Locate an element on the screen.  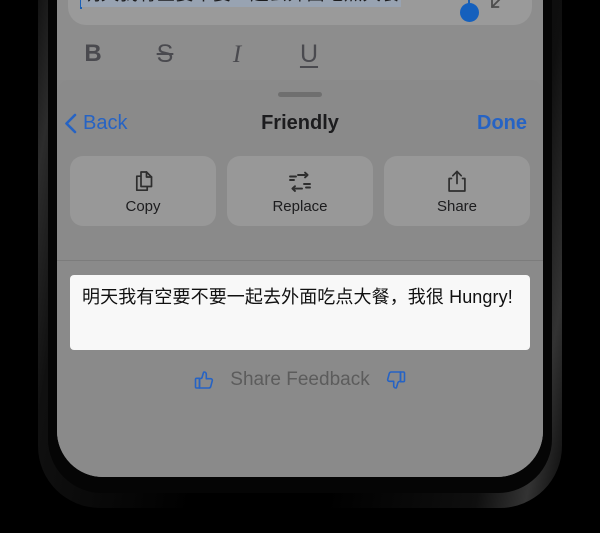
format-strikethrough-button: S is located at coordinates (165, 54).